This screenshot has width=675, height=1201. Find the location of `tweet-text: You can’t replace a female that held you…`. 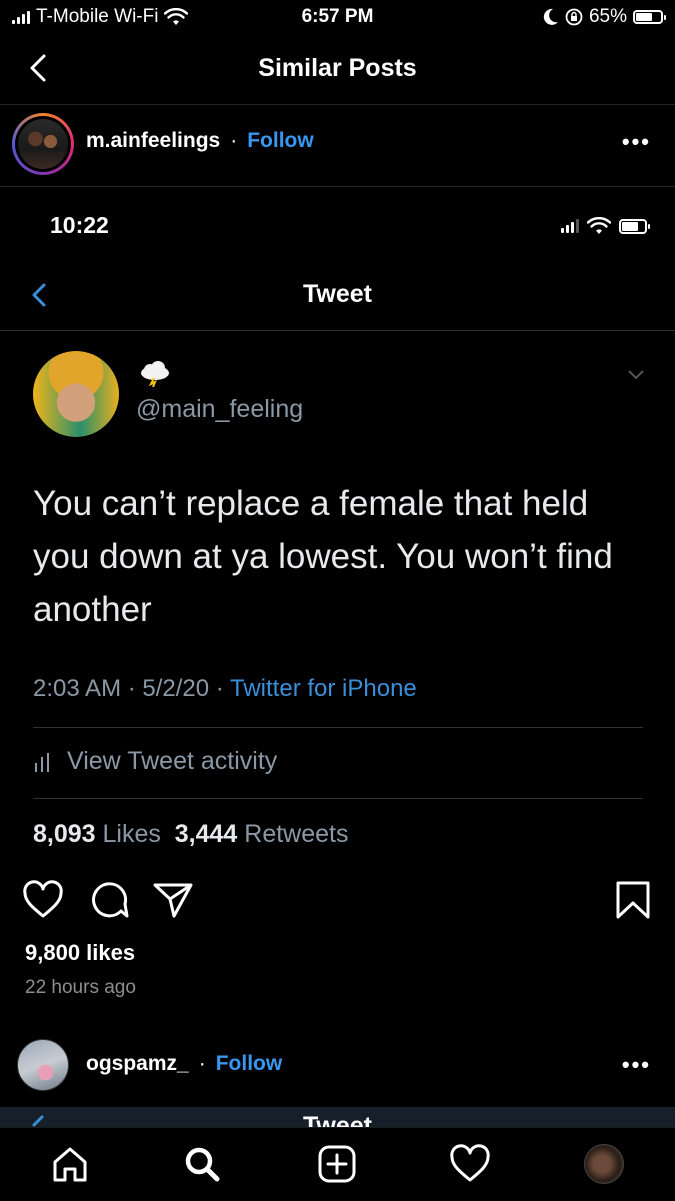

tweet-text: You can’t replace a female that held you… is located at coordinates (323, 556).